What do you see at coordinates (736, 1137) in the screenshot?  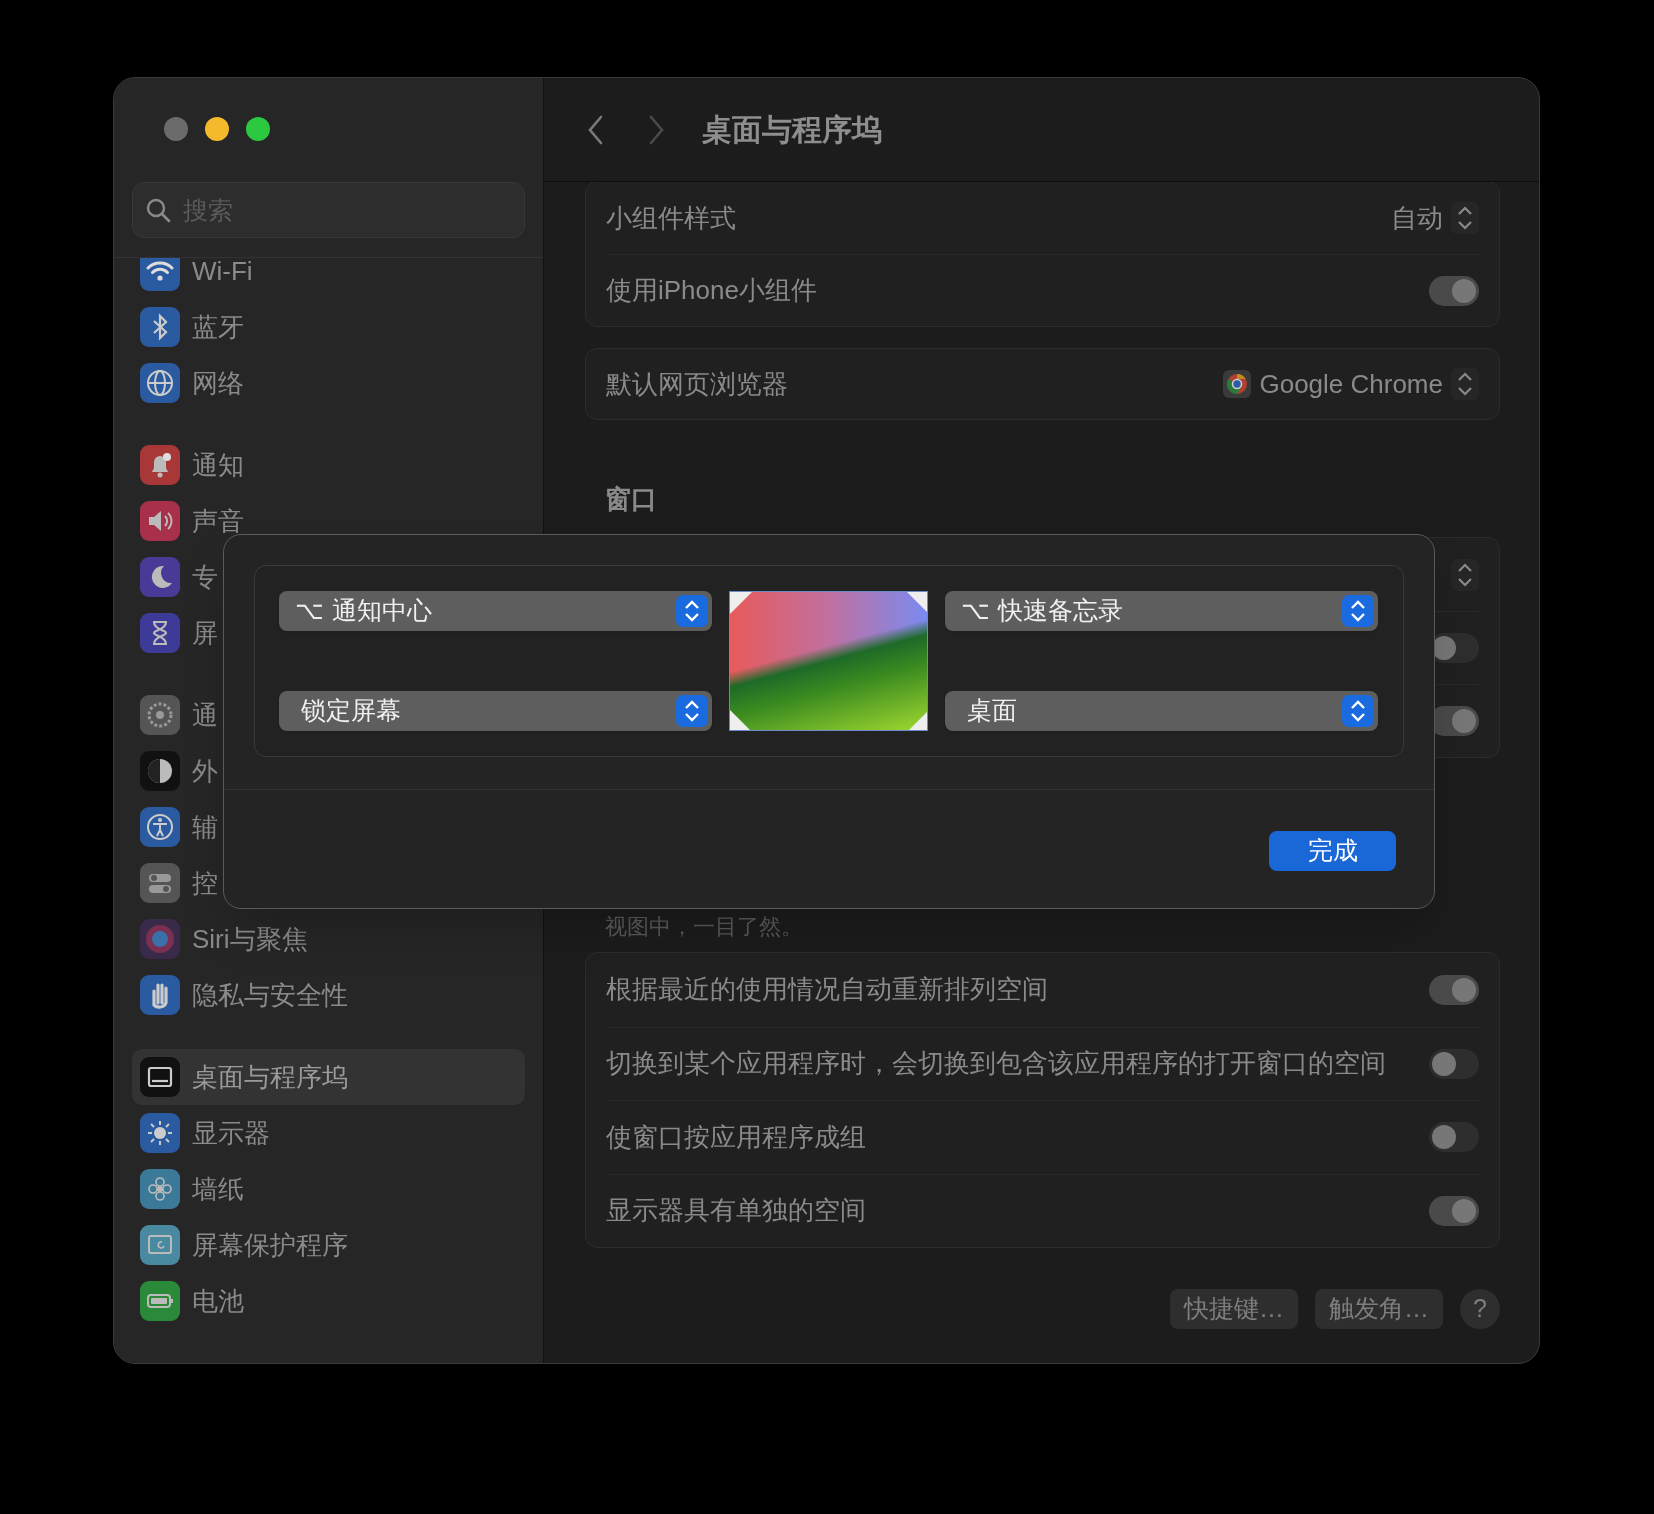 I see `setting-label: 使窗口按应用程序成组` at bounding box center [736, 1137].